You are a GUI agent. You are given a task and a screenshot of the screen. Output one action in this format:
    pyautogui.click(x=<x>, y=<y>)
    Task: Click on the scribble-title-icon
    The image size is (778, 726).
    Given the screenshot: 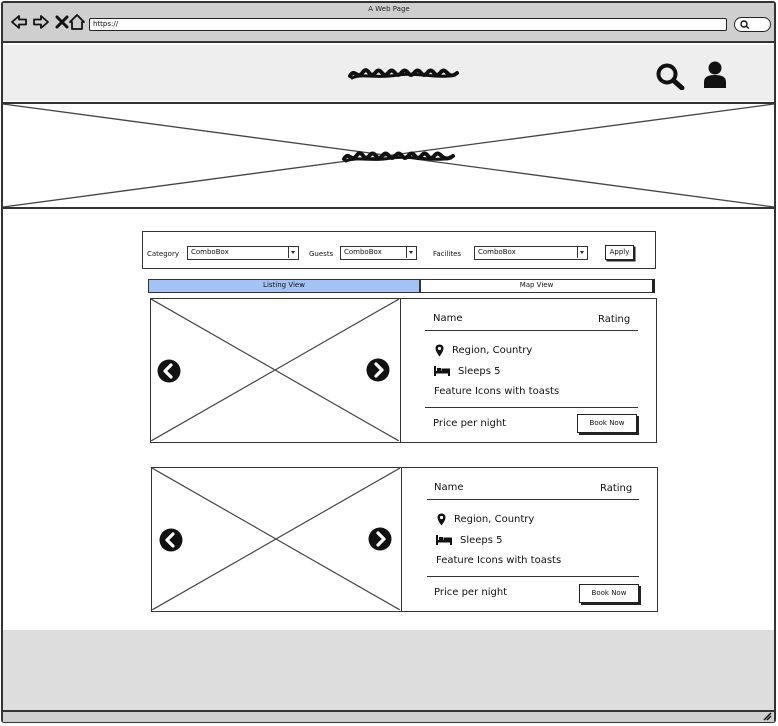 What is the action you would take?
    pyautogui.click(x=398, y=157)
    